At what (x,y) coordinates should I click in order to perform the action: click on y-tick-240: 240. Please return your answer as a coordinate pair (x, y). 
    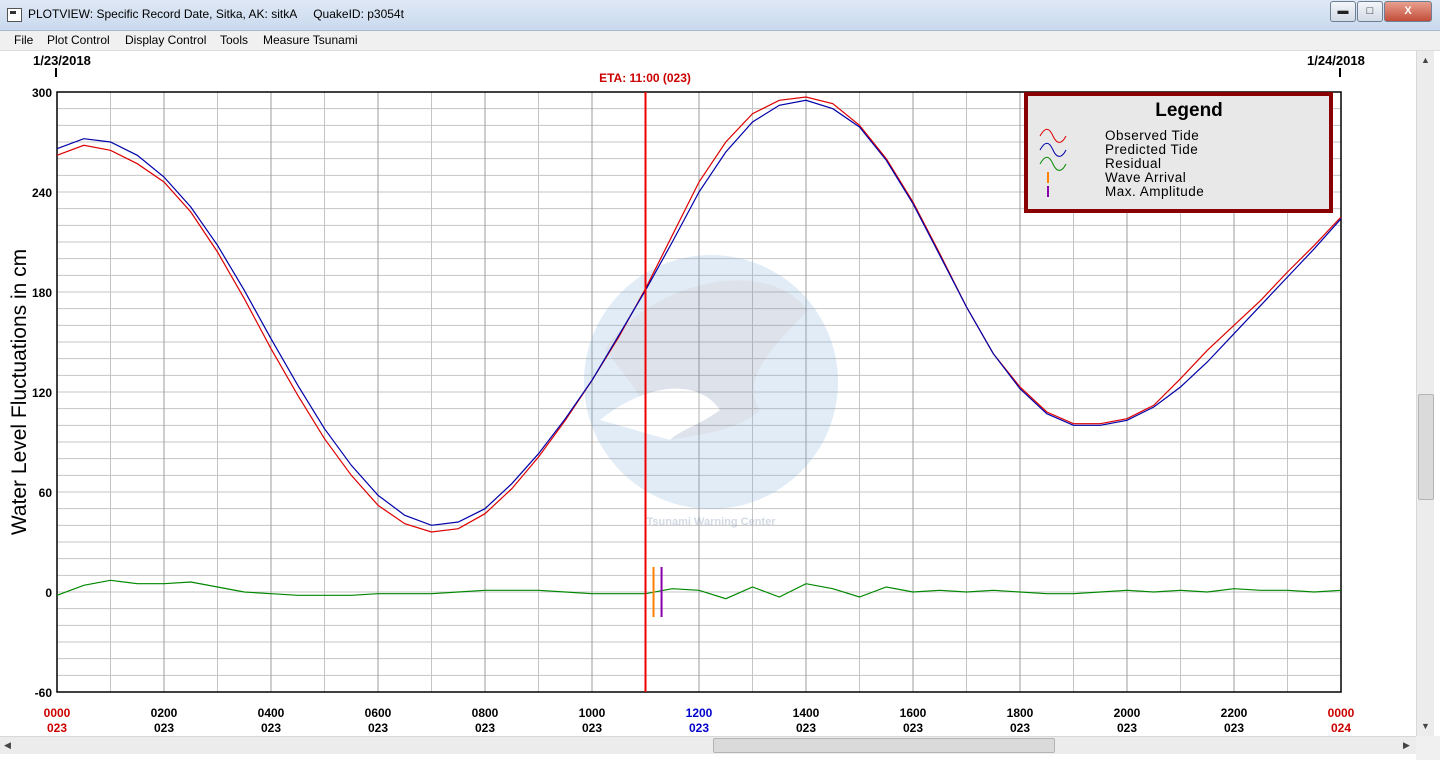
    Looking at the image, I should click on (42, 193).